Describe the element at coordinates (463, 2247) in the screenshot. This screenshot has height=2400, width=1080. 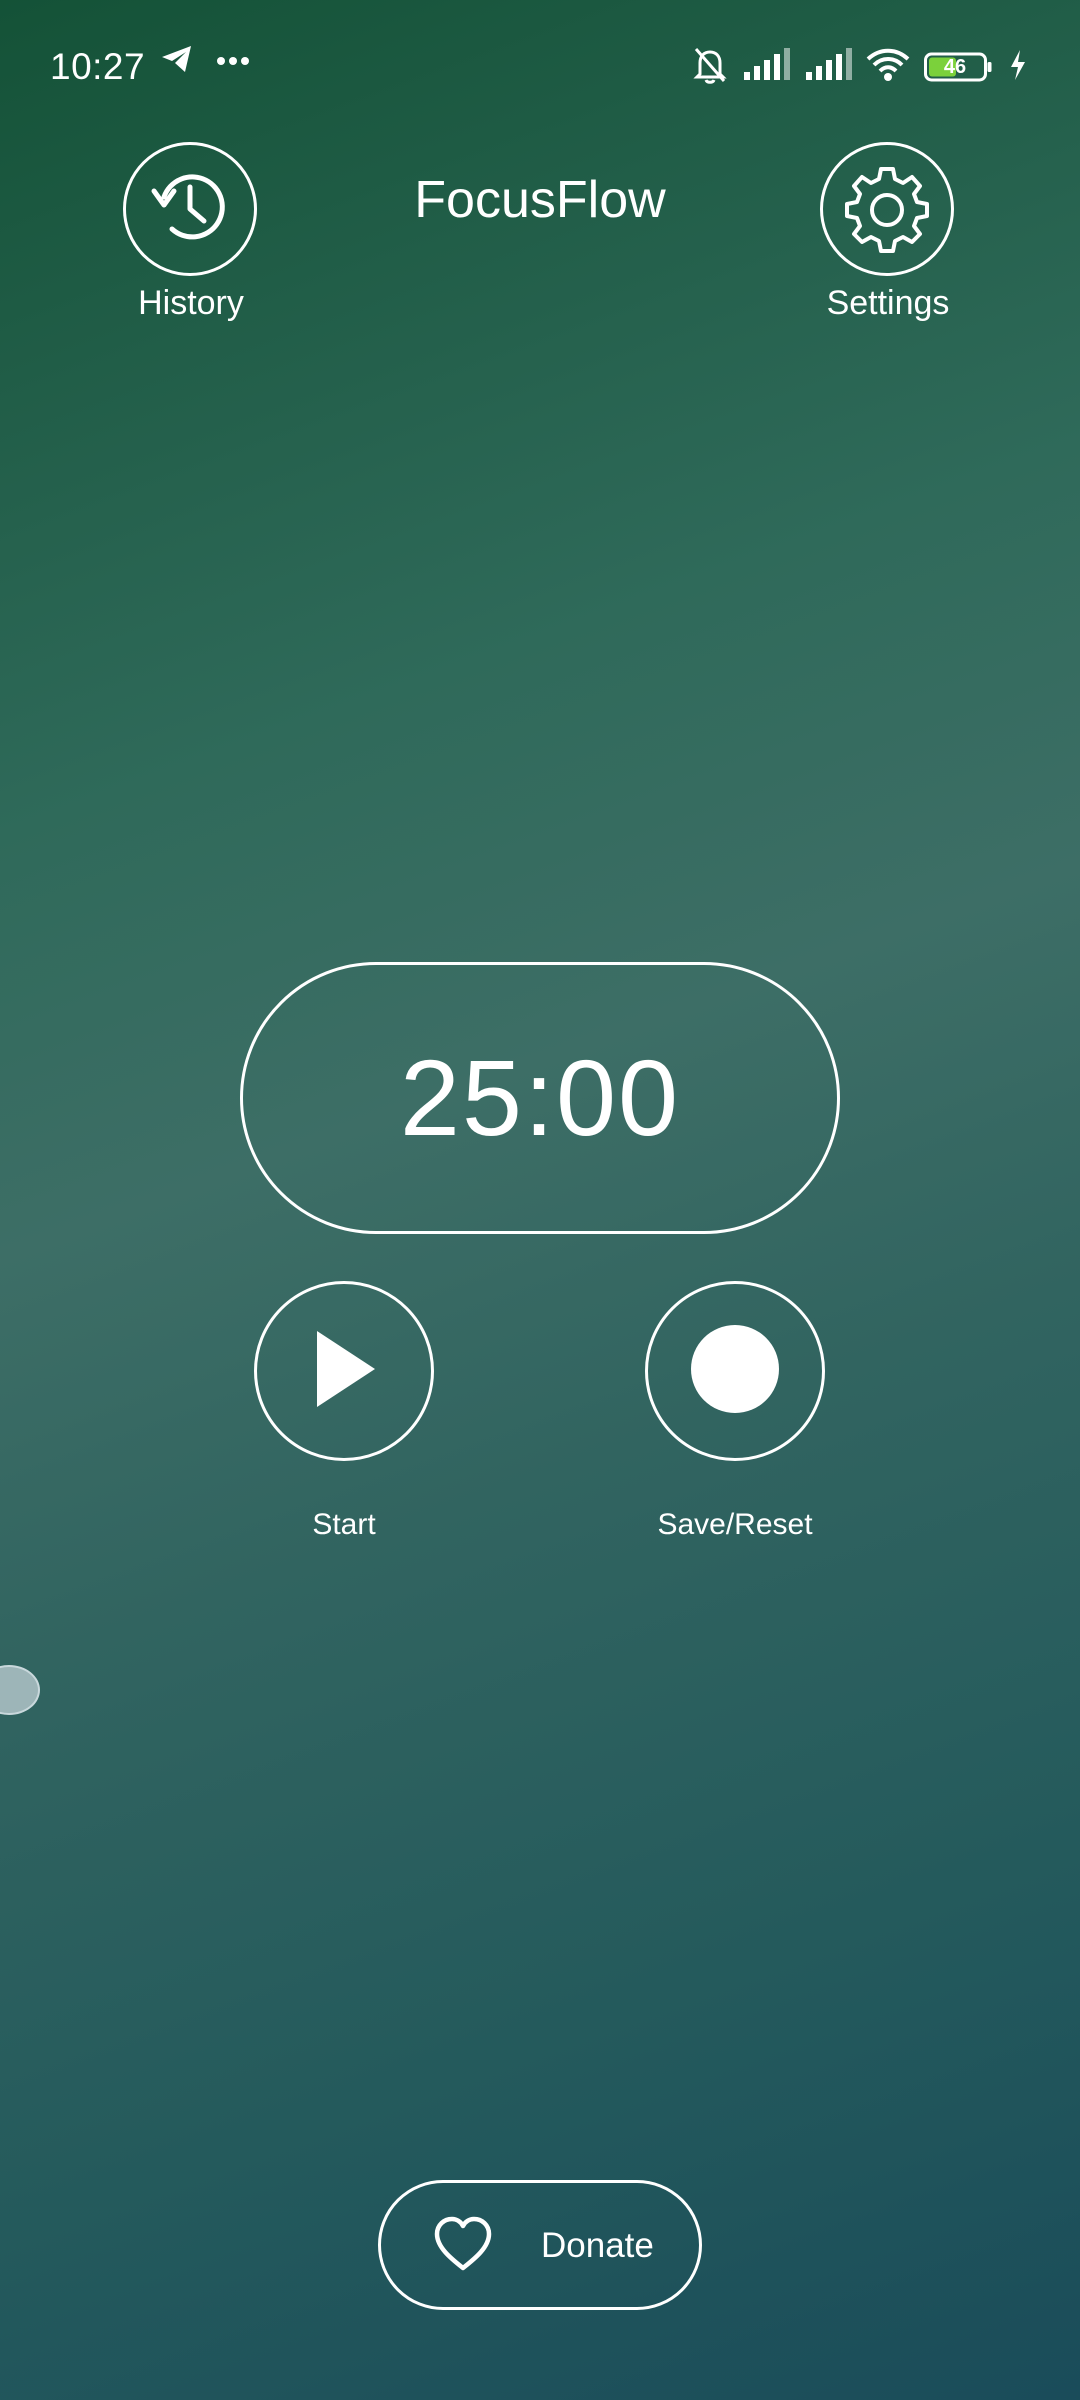
I see `heart-icon` at that location.